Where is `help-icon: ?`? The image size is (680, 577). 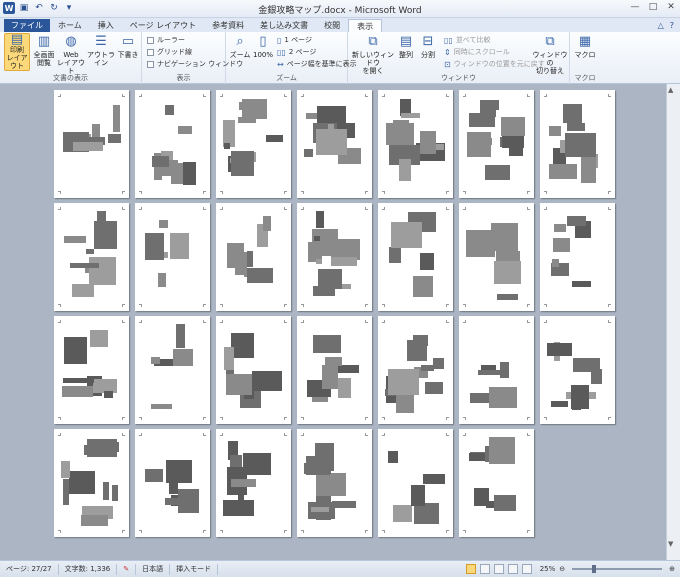 help-icon: ? is located at coordinates (672, 25).